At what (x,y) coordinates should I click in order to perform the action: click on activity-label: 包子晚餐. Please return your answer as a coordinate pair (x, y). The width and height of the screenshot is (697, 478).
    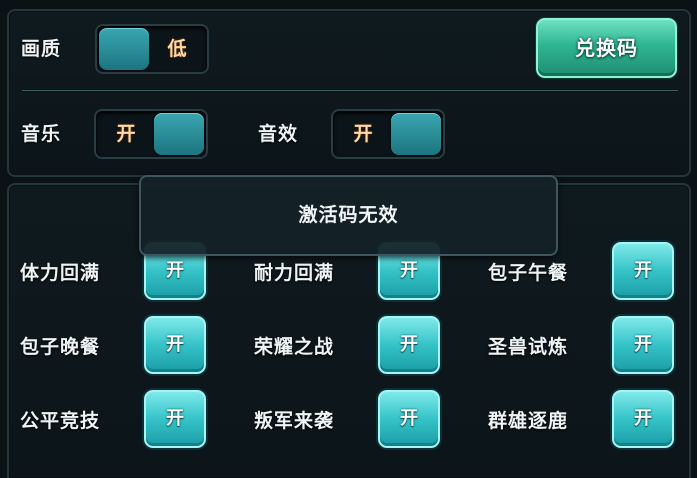
    Looking at the image, I should click on (60, 347).